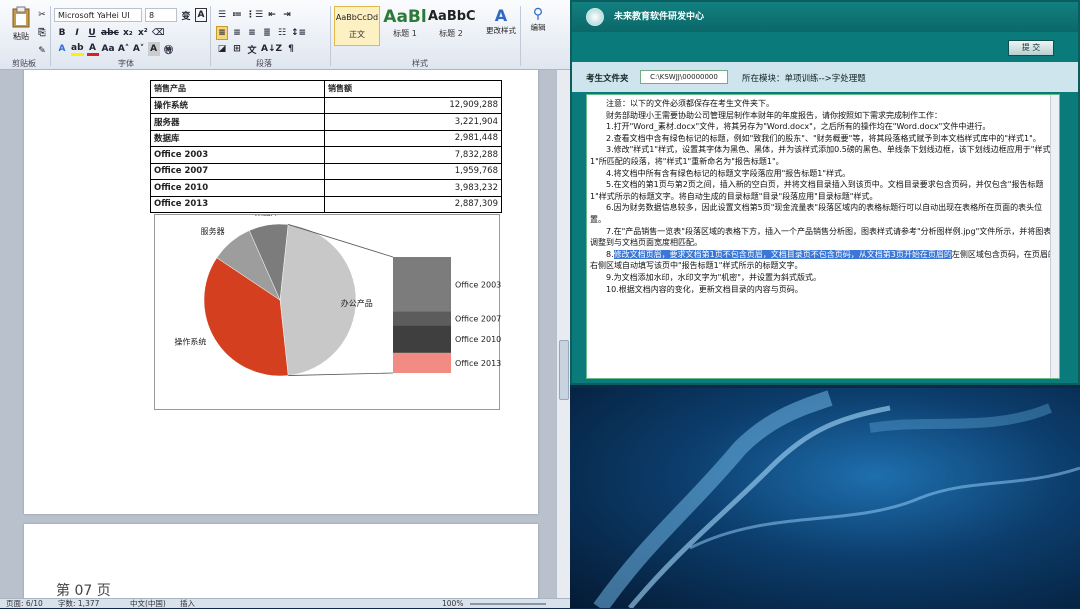  I want to click on change-styles-button: A 更改样式, so click(501, 21).